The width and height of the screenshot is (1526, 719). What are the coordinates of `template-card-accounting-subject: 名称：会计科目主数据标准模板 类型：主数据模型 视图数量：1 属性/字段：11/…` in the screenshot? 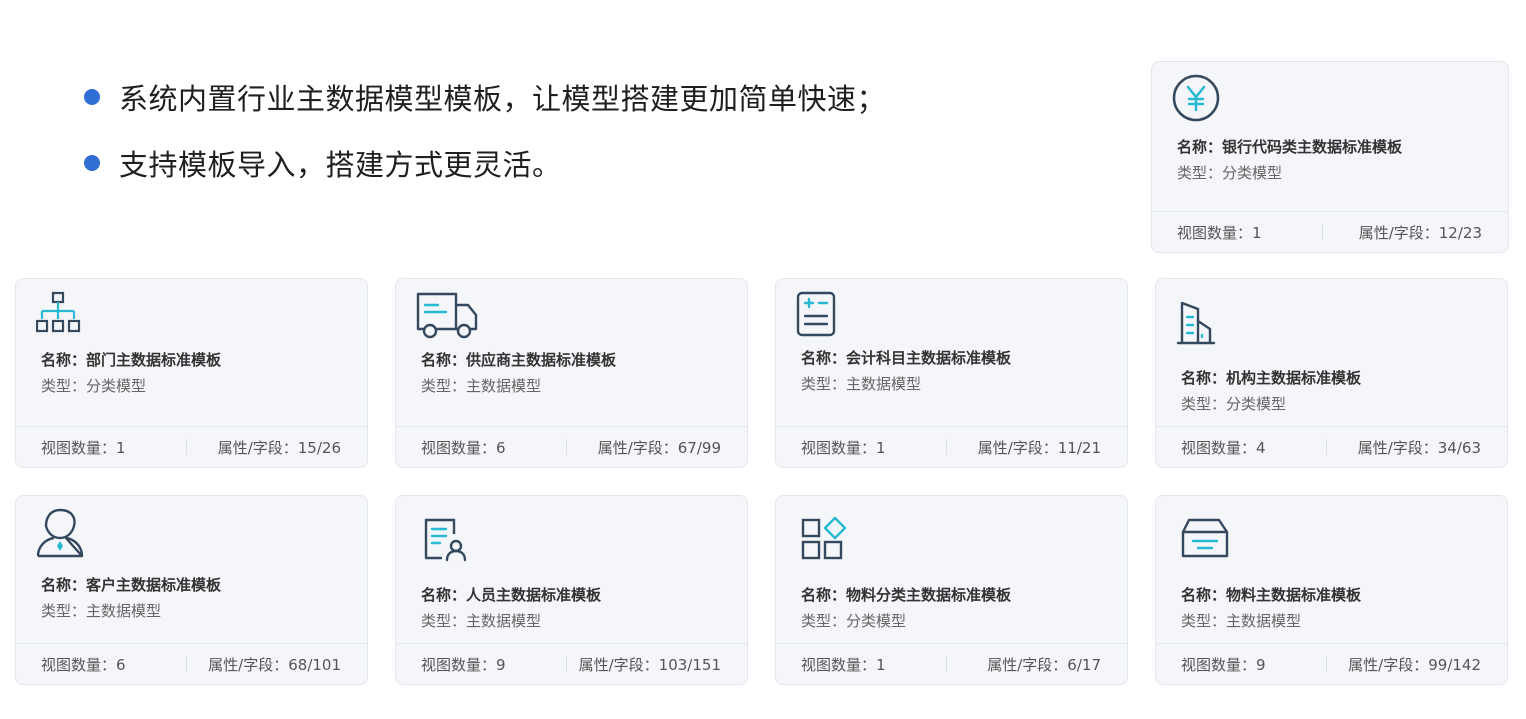 It's located at (951, 373).